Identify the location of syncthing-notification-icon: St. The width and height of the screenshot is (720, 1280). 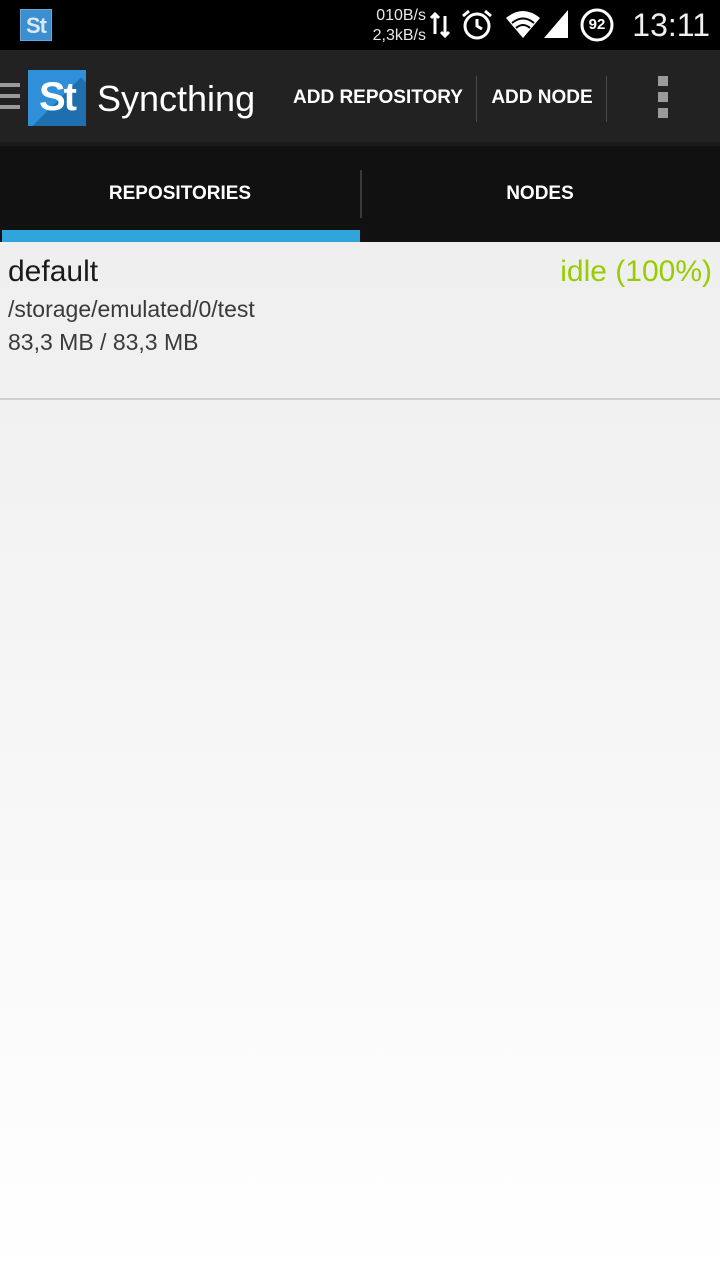
(36, 25).